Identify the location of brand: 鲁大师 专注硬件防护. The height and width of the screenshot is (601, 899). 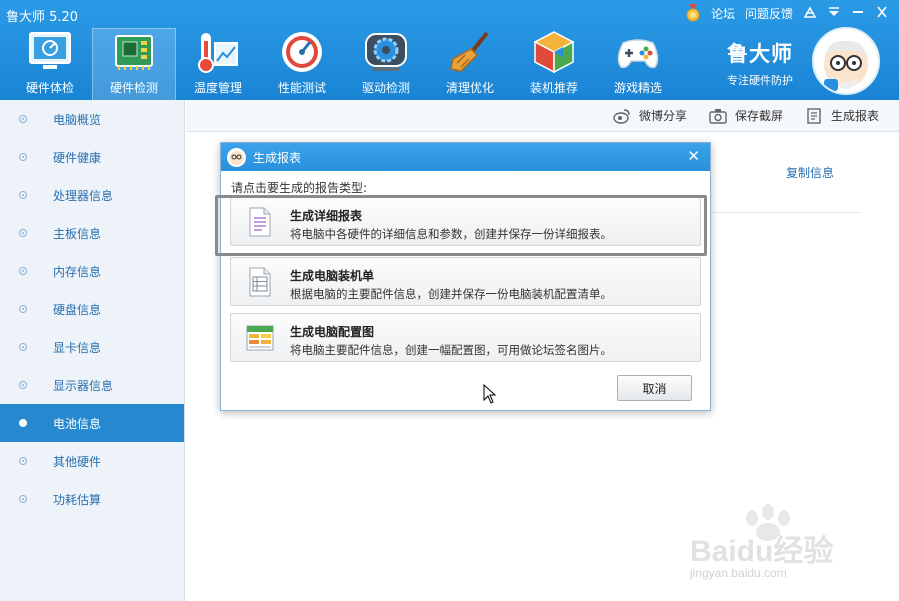
(760, 63).